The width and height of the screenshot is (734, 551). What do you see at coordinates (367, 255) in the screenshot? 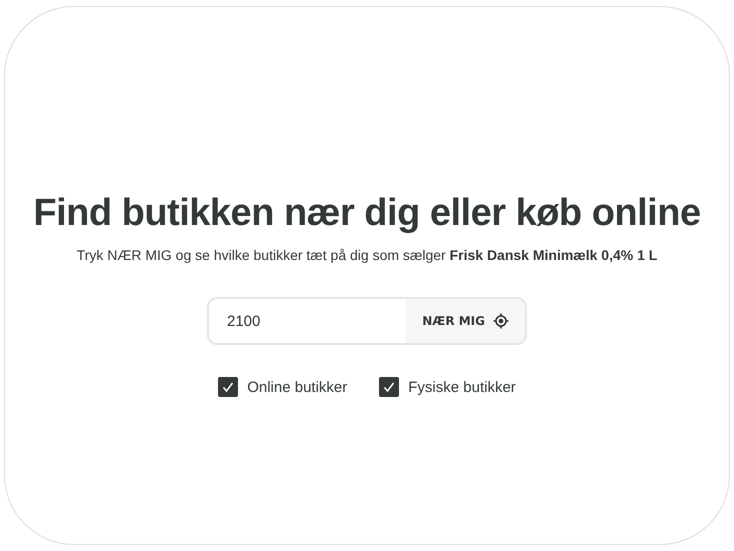
I see `subtitle: Tryk NÆR MIG og se hvilke butikker tæt på dig som sælger Frisk Dansk Minimælk 0,4% 1 L` at bounding box center [367, 255].